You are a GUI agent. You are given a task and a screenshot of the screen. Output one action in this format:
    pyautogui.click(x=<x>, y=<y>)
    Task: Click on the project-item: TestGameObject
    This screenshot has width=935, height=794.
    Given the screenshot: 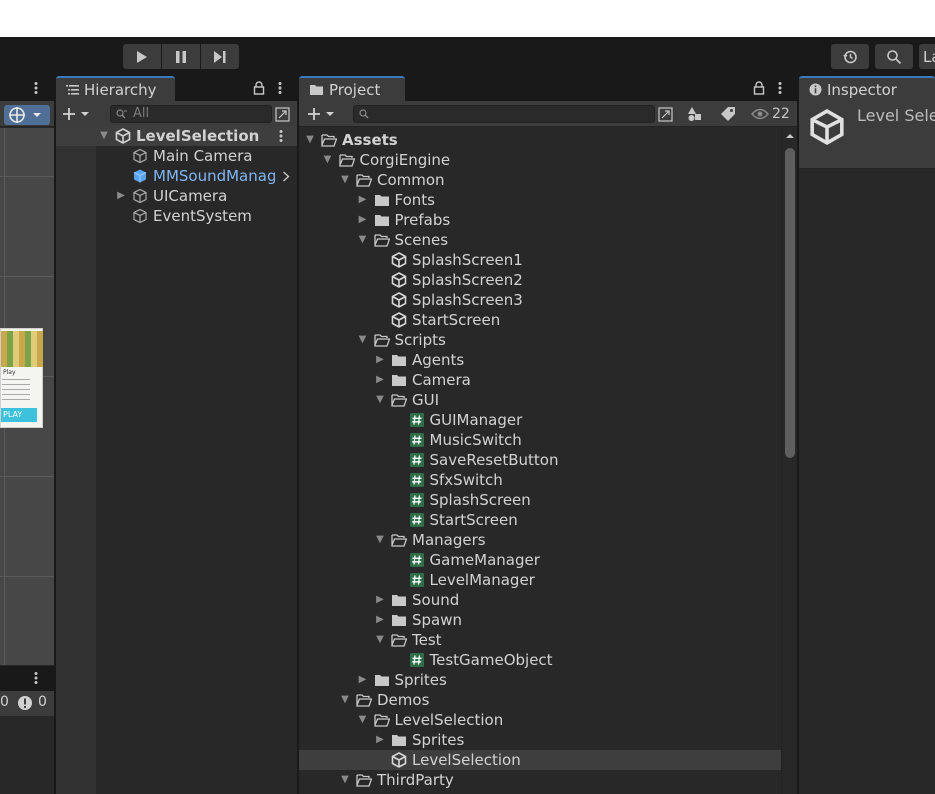 What is the action you would take?
    pyautogui.click(x=540, y=660)
    